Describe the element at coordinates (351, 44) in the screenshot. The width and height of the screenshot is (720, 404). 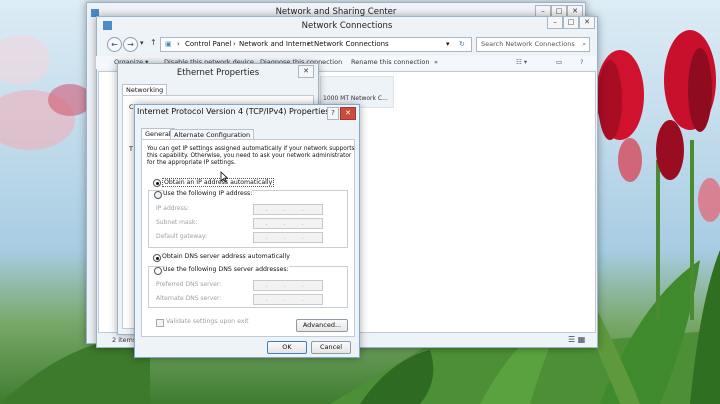
I see `breadcrumb-network-connections: Network Connections` at that location.